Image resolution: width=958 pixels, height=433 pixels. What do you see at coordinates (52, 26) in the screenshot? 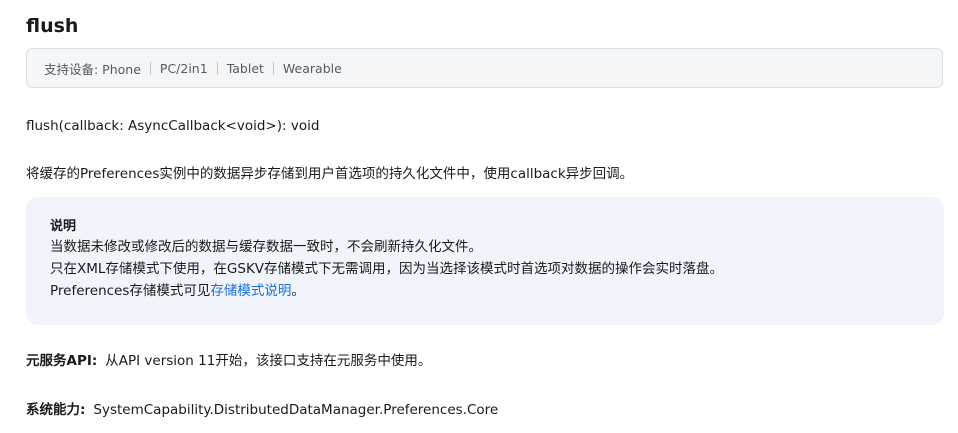
I see `page-title: flush` at bounding box center [52, 26].